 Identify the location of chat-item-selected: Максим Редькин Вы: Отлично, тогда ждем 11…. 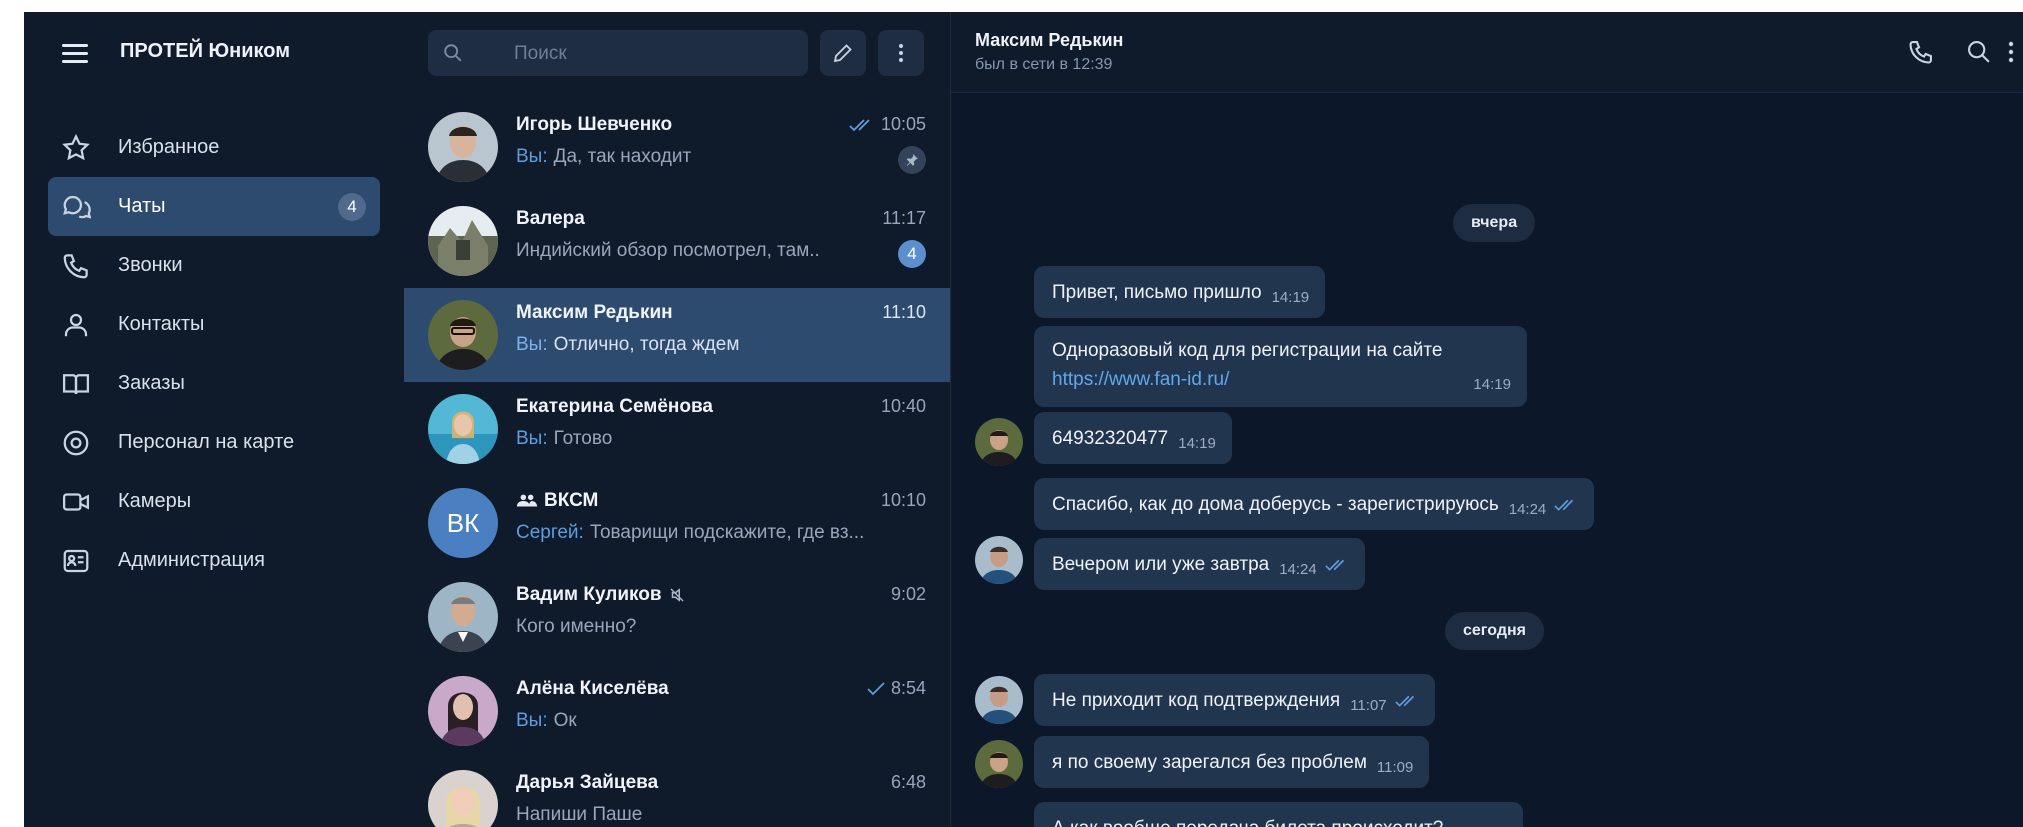
(677, 335).